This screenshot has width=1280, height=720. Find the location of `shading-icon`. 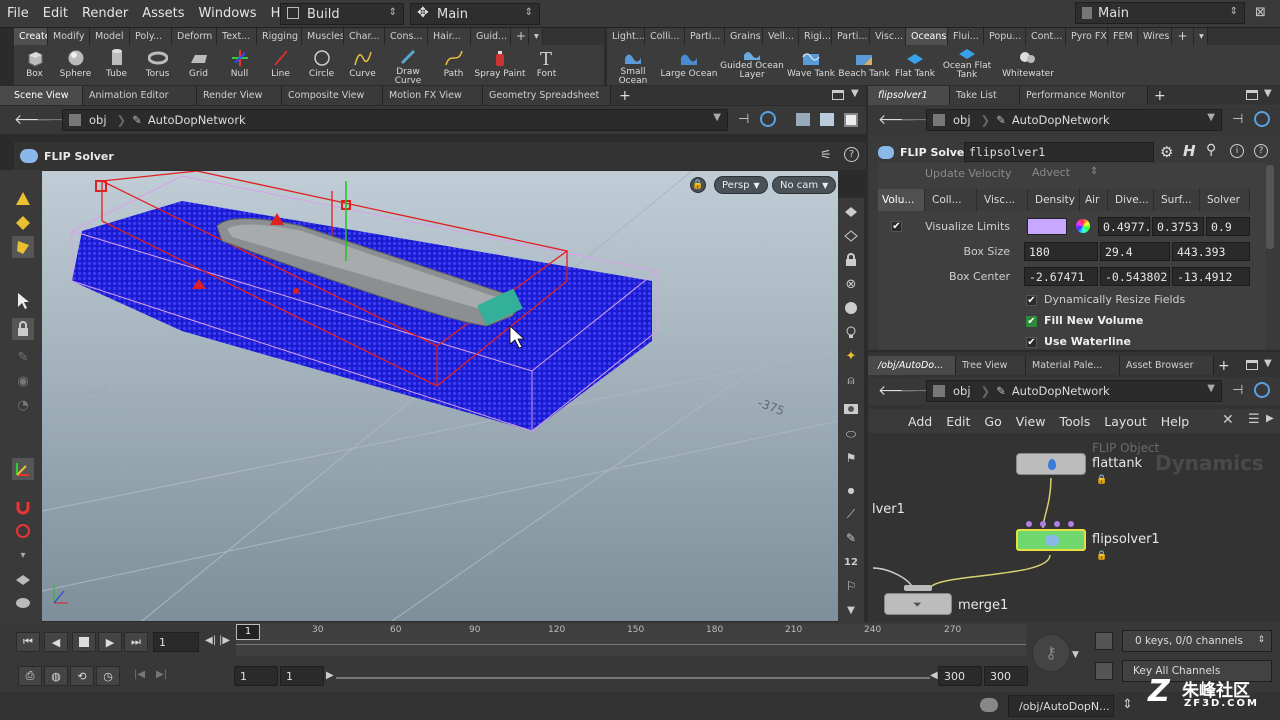

shading-icon is located at coordinates (851, 308).